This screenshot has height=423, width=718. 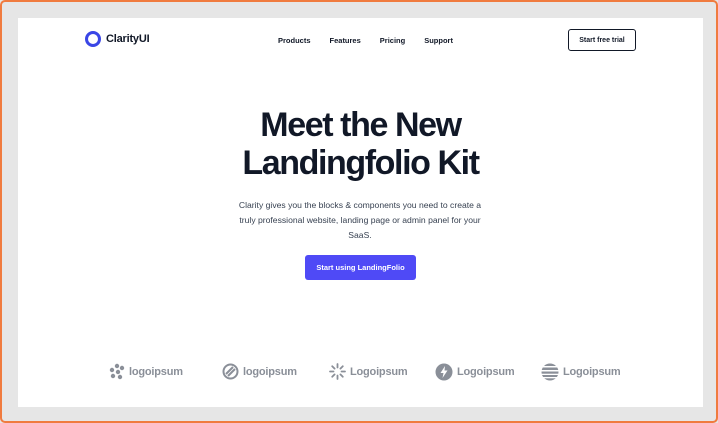 What do you see at coordinates (438, 40) in the screenshot?
I see `nav-support: Support` at bounding box center [438, 40].